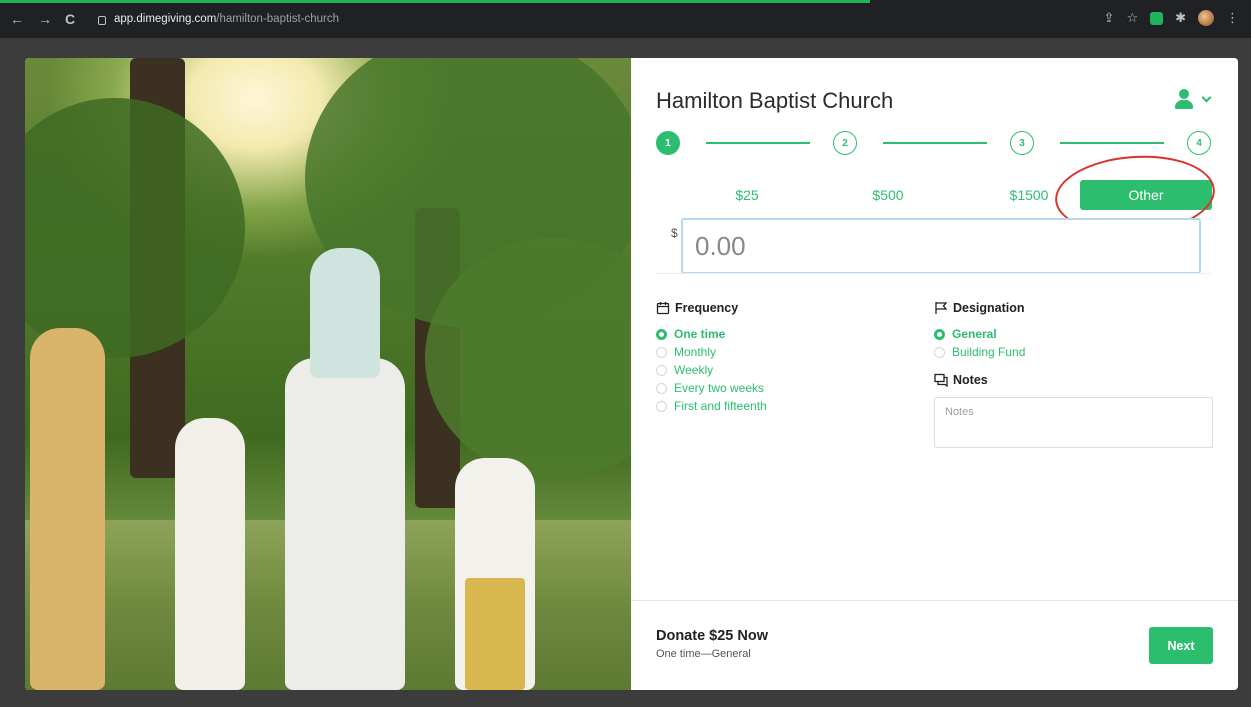 The width and height of the screenshot is (1251, 707). Describe the element at coordinates (775, 100) in the screenshot. I see `page-title: Hamilton Baptist Church` at that location.